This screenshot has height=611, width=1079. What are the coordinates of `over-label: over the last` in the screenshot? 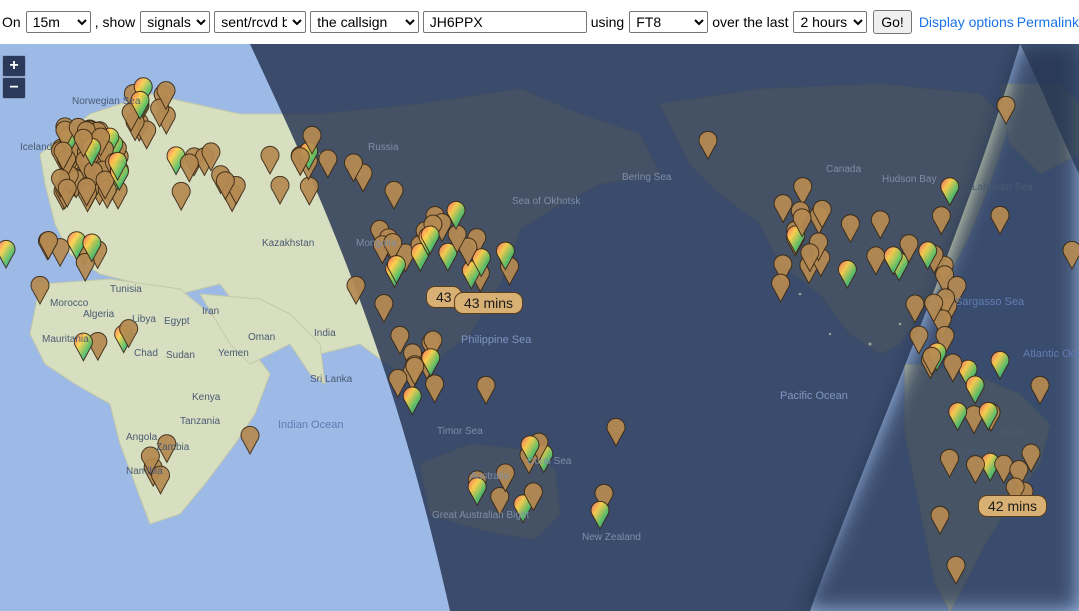 It's located at (750, 22).